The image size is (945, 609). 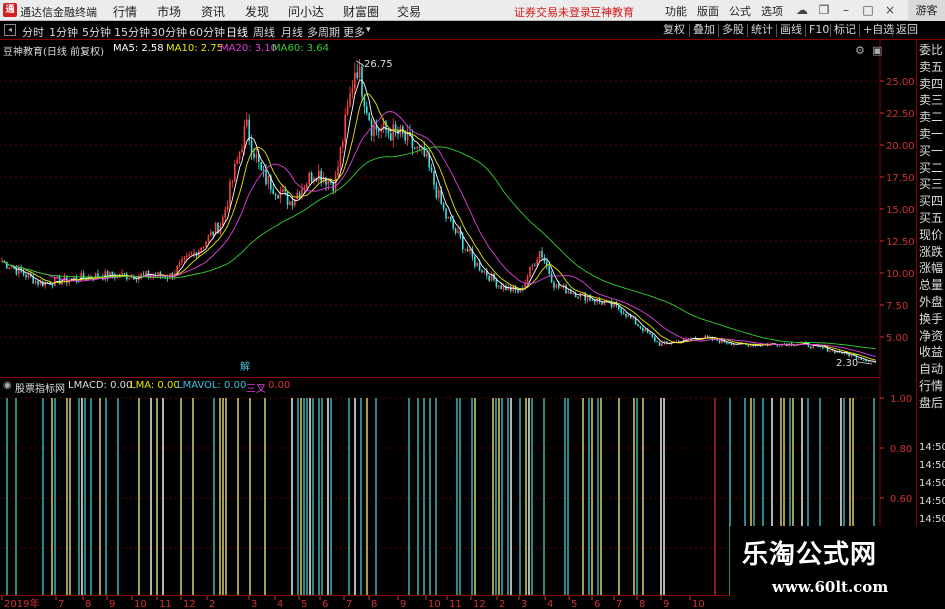 I want to click on period-multi: 多周期, so click(x=323, y=32).